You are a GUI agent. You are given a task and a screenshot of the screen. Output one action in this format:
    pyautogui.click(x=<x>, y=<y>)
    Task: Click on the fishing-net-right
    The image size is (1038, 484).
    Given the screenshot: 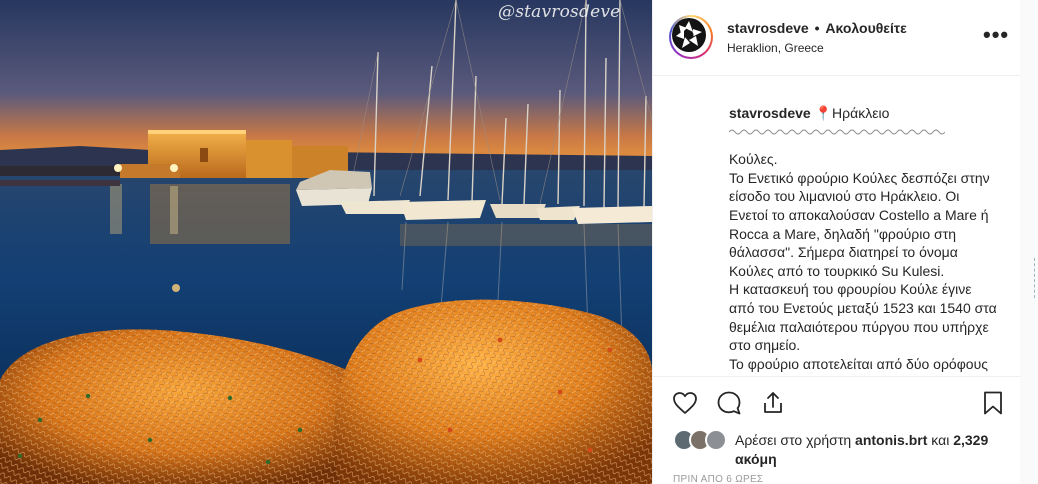 What is the action you would take?
    pyautogui.click(x=493, y=391)
    